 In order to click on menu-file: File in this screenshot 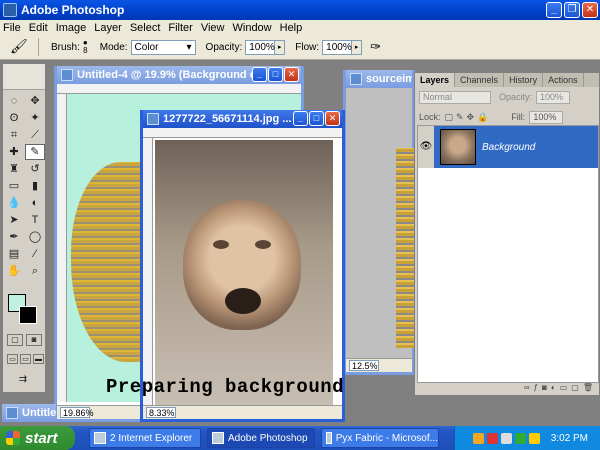, I will do `click(12, 28)`.